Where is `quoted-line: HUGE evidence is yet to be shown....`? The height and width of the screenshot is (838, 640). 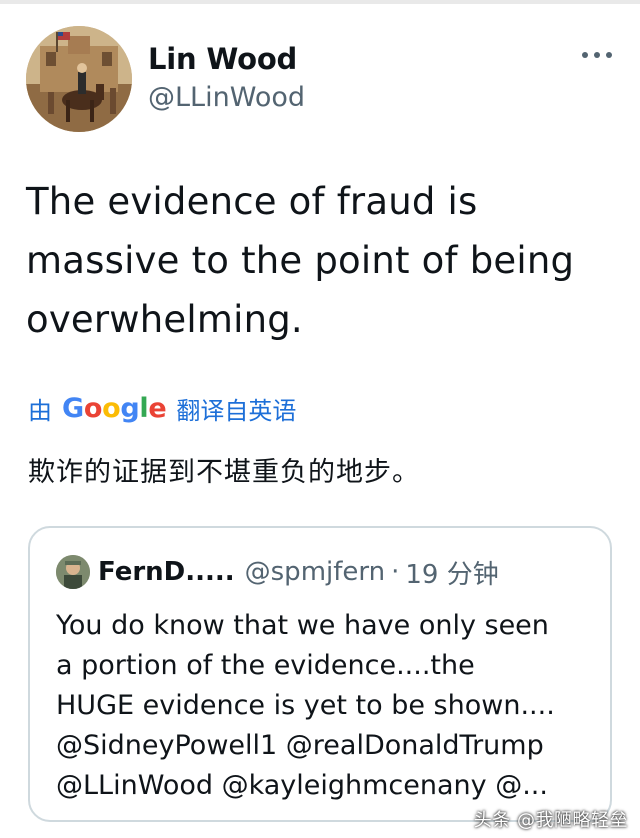 quoted-line: HUGE evidence is yet to be shown.... is located at coordinates (305, 705).